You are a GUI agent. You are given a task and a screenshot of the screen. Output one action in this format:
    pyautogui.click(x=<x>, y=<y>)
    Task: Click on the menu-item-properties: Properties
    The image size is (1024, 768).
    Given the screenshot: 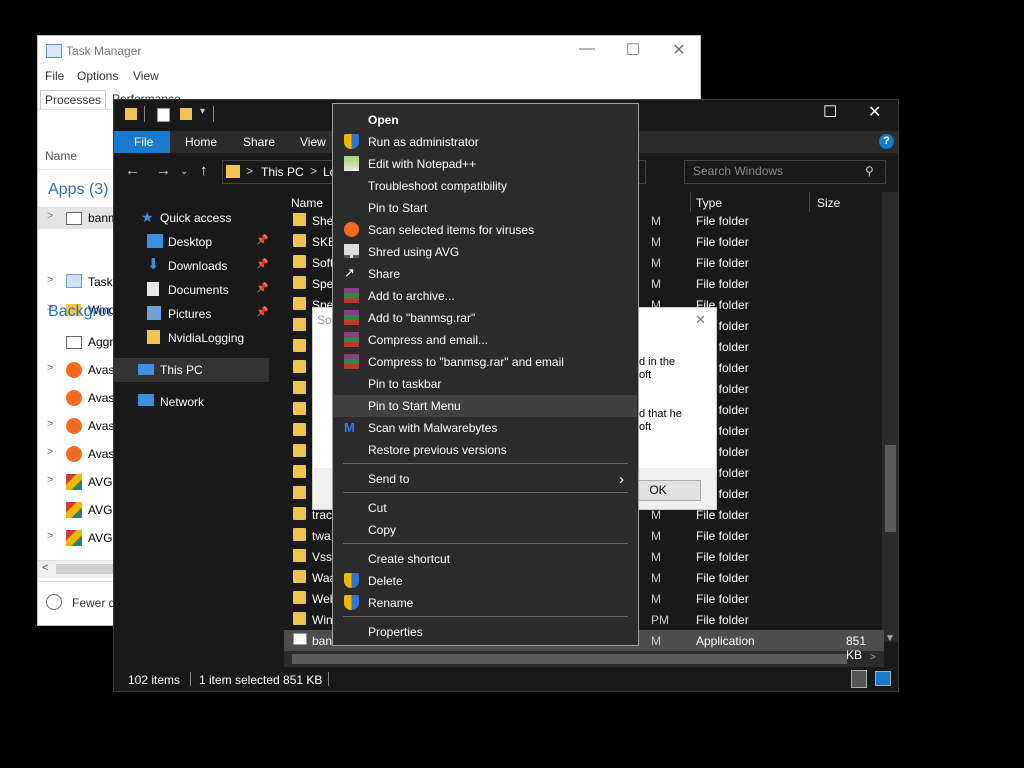 What is the action you would take?
    pyautogui.click(x=485, y=632)
    